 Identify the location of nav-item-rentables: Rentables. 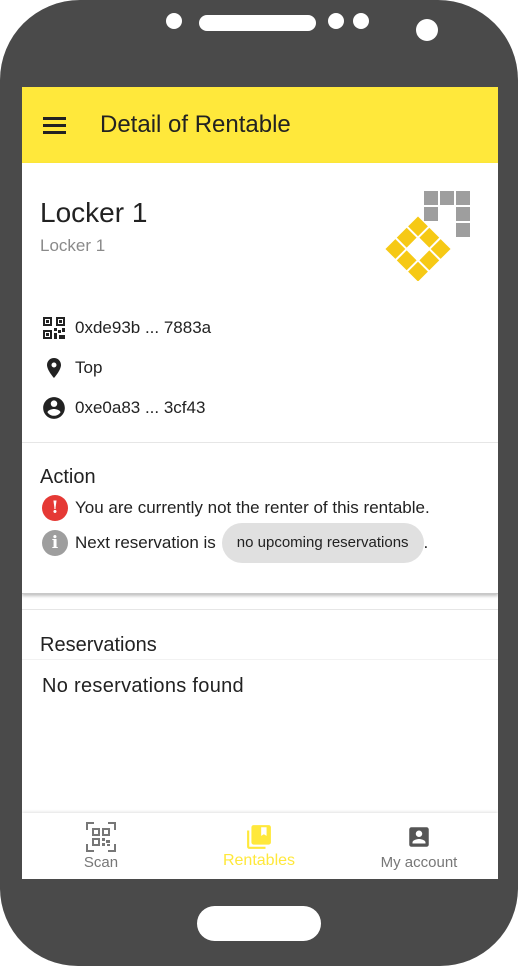
(259, 846).